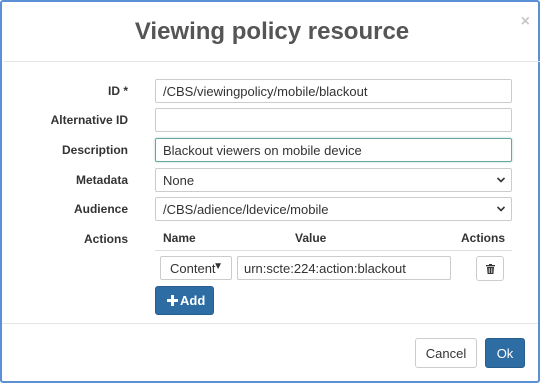 The height and width of the screenshot is (383, 540). Describe the element at coordinates (333, 91) in the screenshot. I see `id-field: /CBS/viewingpolicy/mobile/blackout` at that location.